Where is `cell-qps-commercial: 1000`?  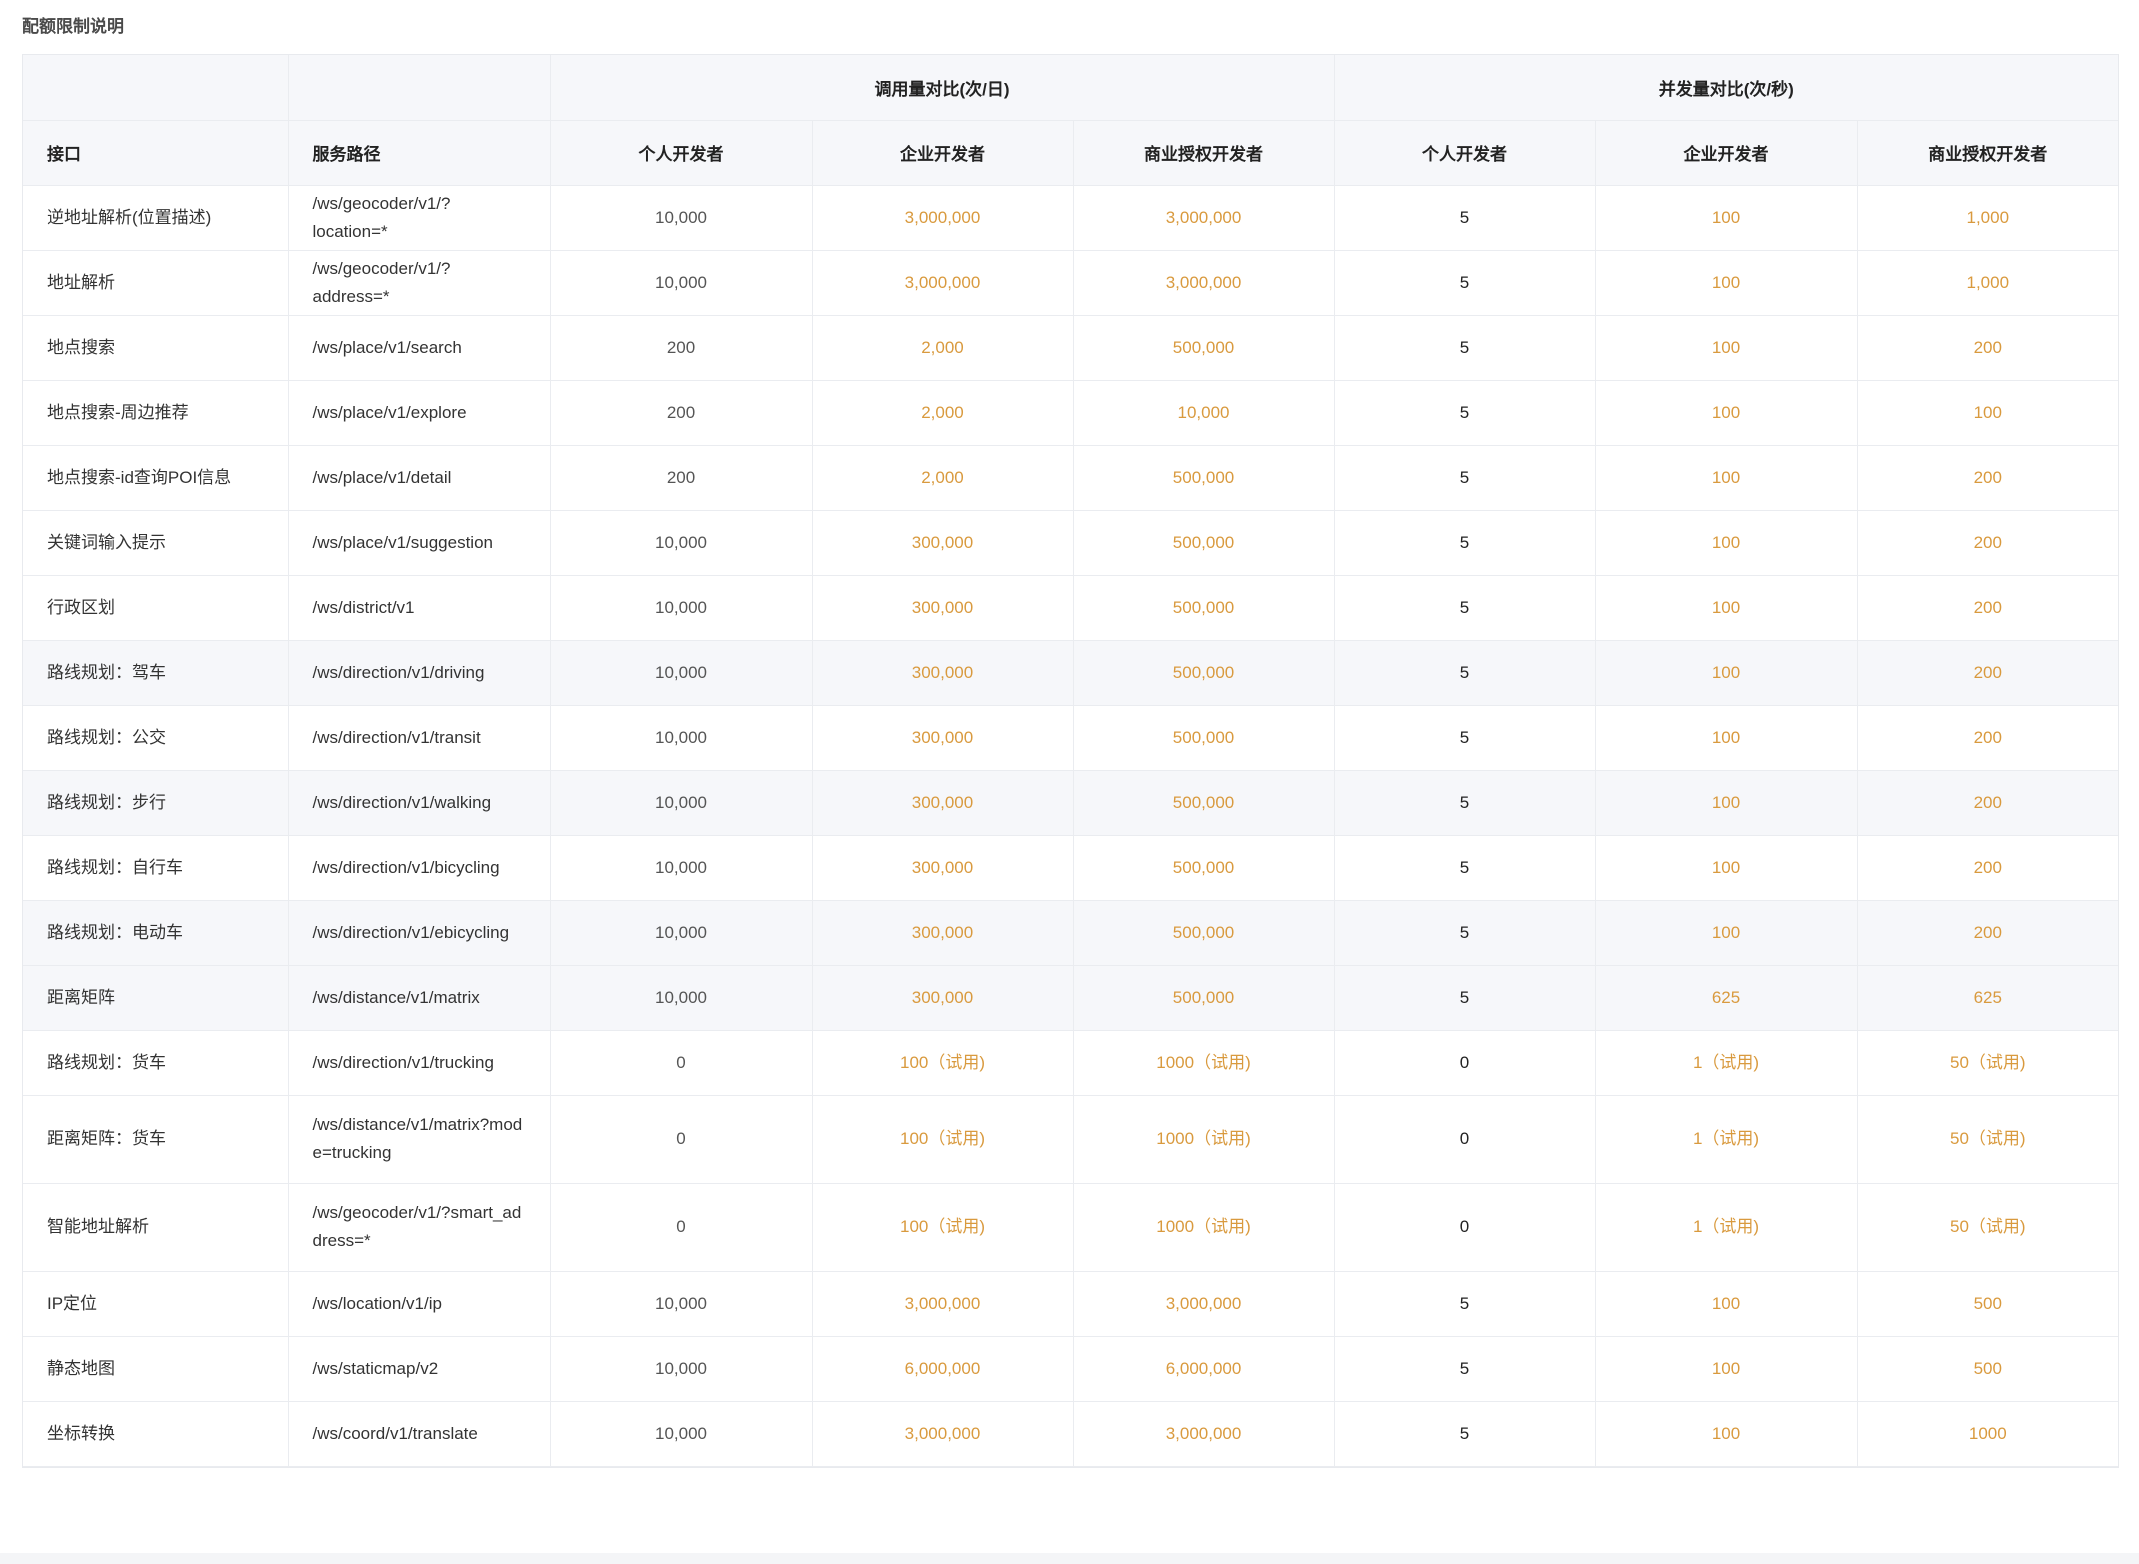 cell-qps-commercial: 1000 is located at coordinates (1988, 1434).